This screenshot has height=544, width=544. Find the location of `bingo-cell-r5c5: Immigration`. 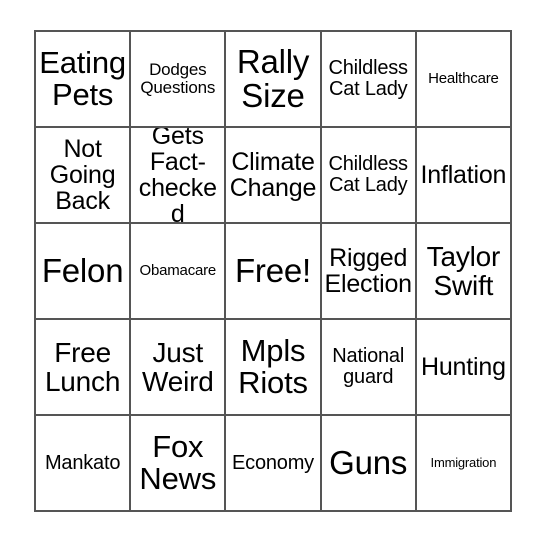

bingo-cell-r5c5: Immigration is located at coordinates (464, 464).